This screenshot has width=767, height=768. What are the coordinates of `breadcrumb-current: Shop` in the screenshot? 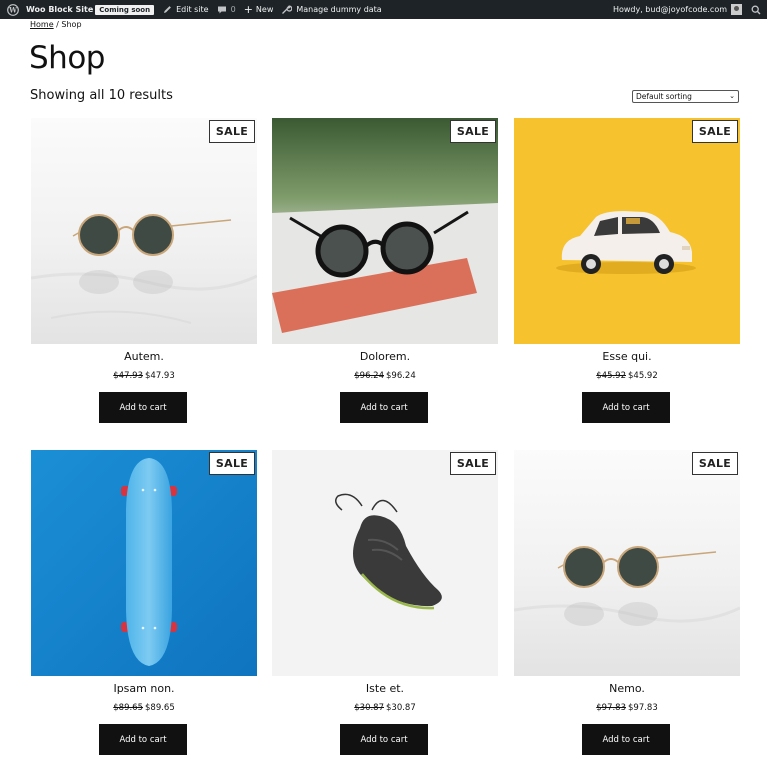 It's located at (71, 24).